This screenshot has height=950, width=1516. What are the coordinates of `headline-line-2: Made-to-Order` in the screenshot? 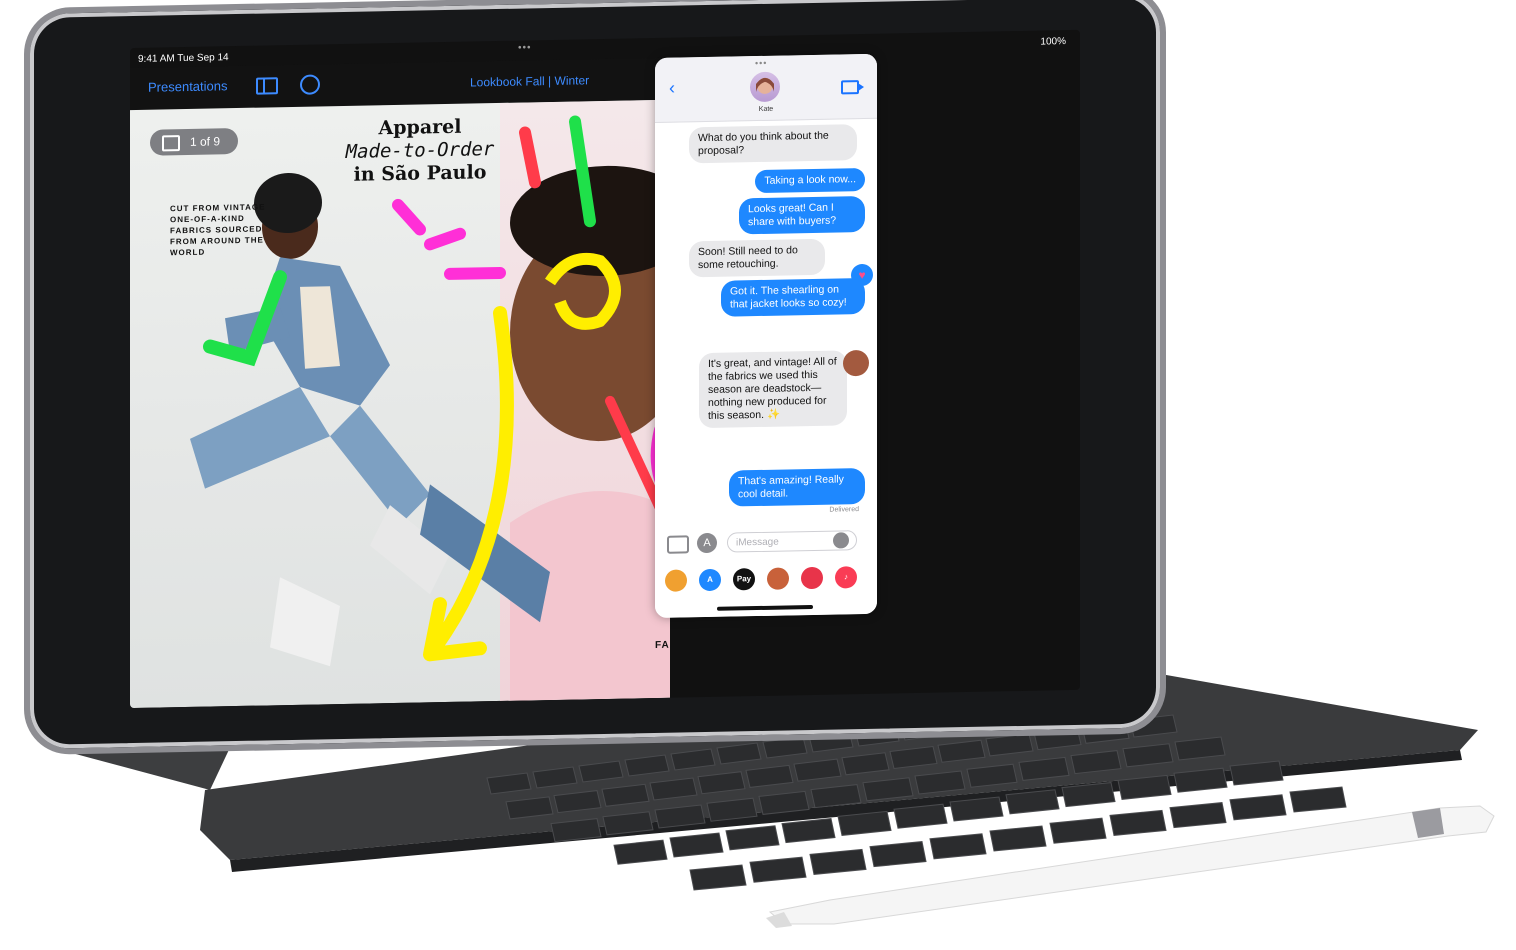 It's located at (420, 150).